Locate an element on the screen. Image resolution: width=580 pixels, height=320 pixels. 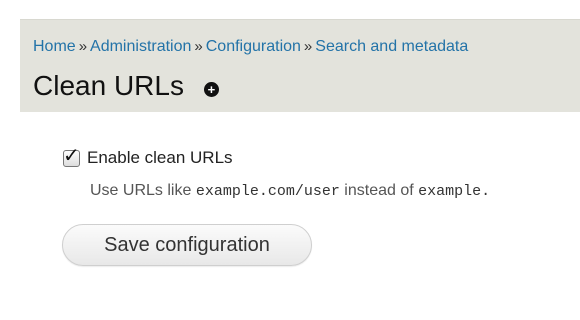
breadcrumb-home-link: Home is located at coordinates (54, 46).